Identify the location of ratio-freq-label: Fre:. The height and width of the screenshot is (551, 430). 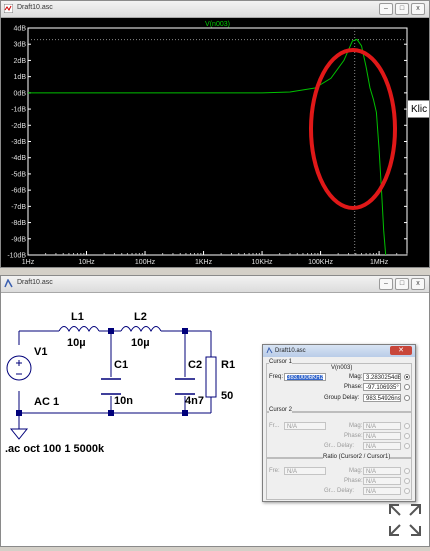
(274, 471).